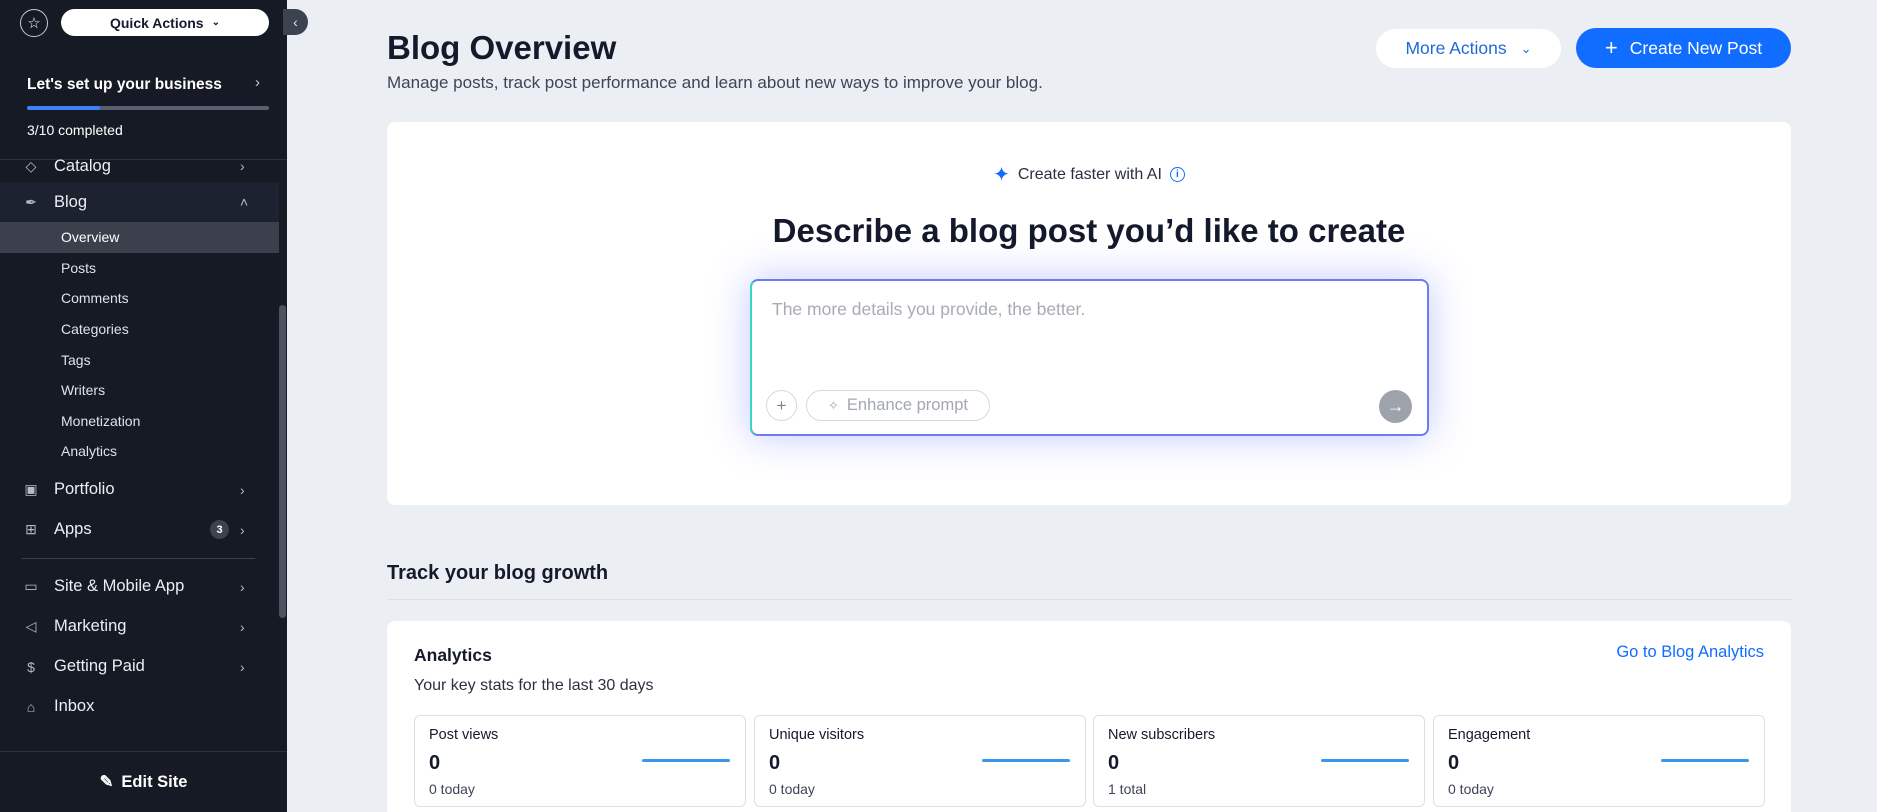 This screenshot has height=812, width=1877. What do you see at coordinates (139, 490) in the screenshot?
I see `sidebar-item-portfolio: ▣ Portfolio ›` at bounding box center [139, 490].